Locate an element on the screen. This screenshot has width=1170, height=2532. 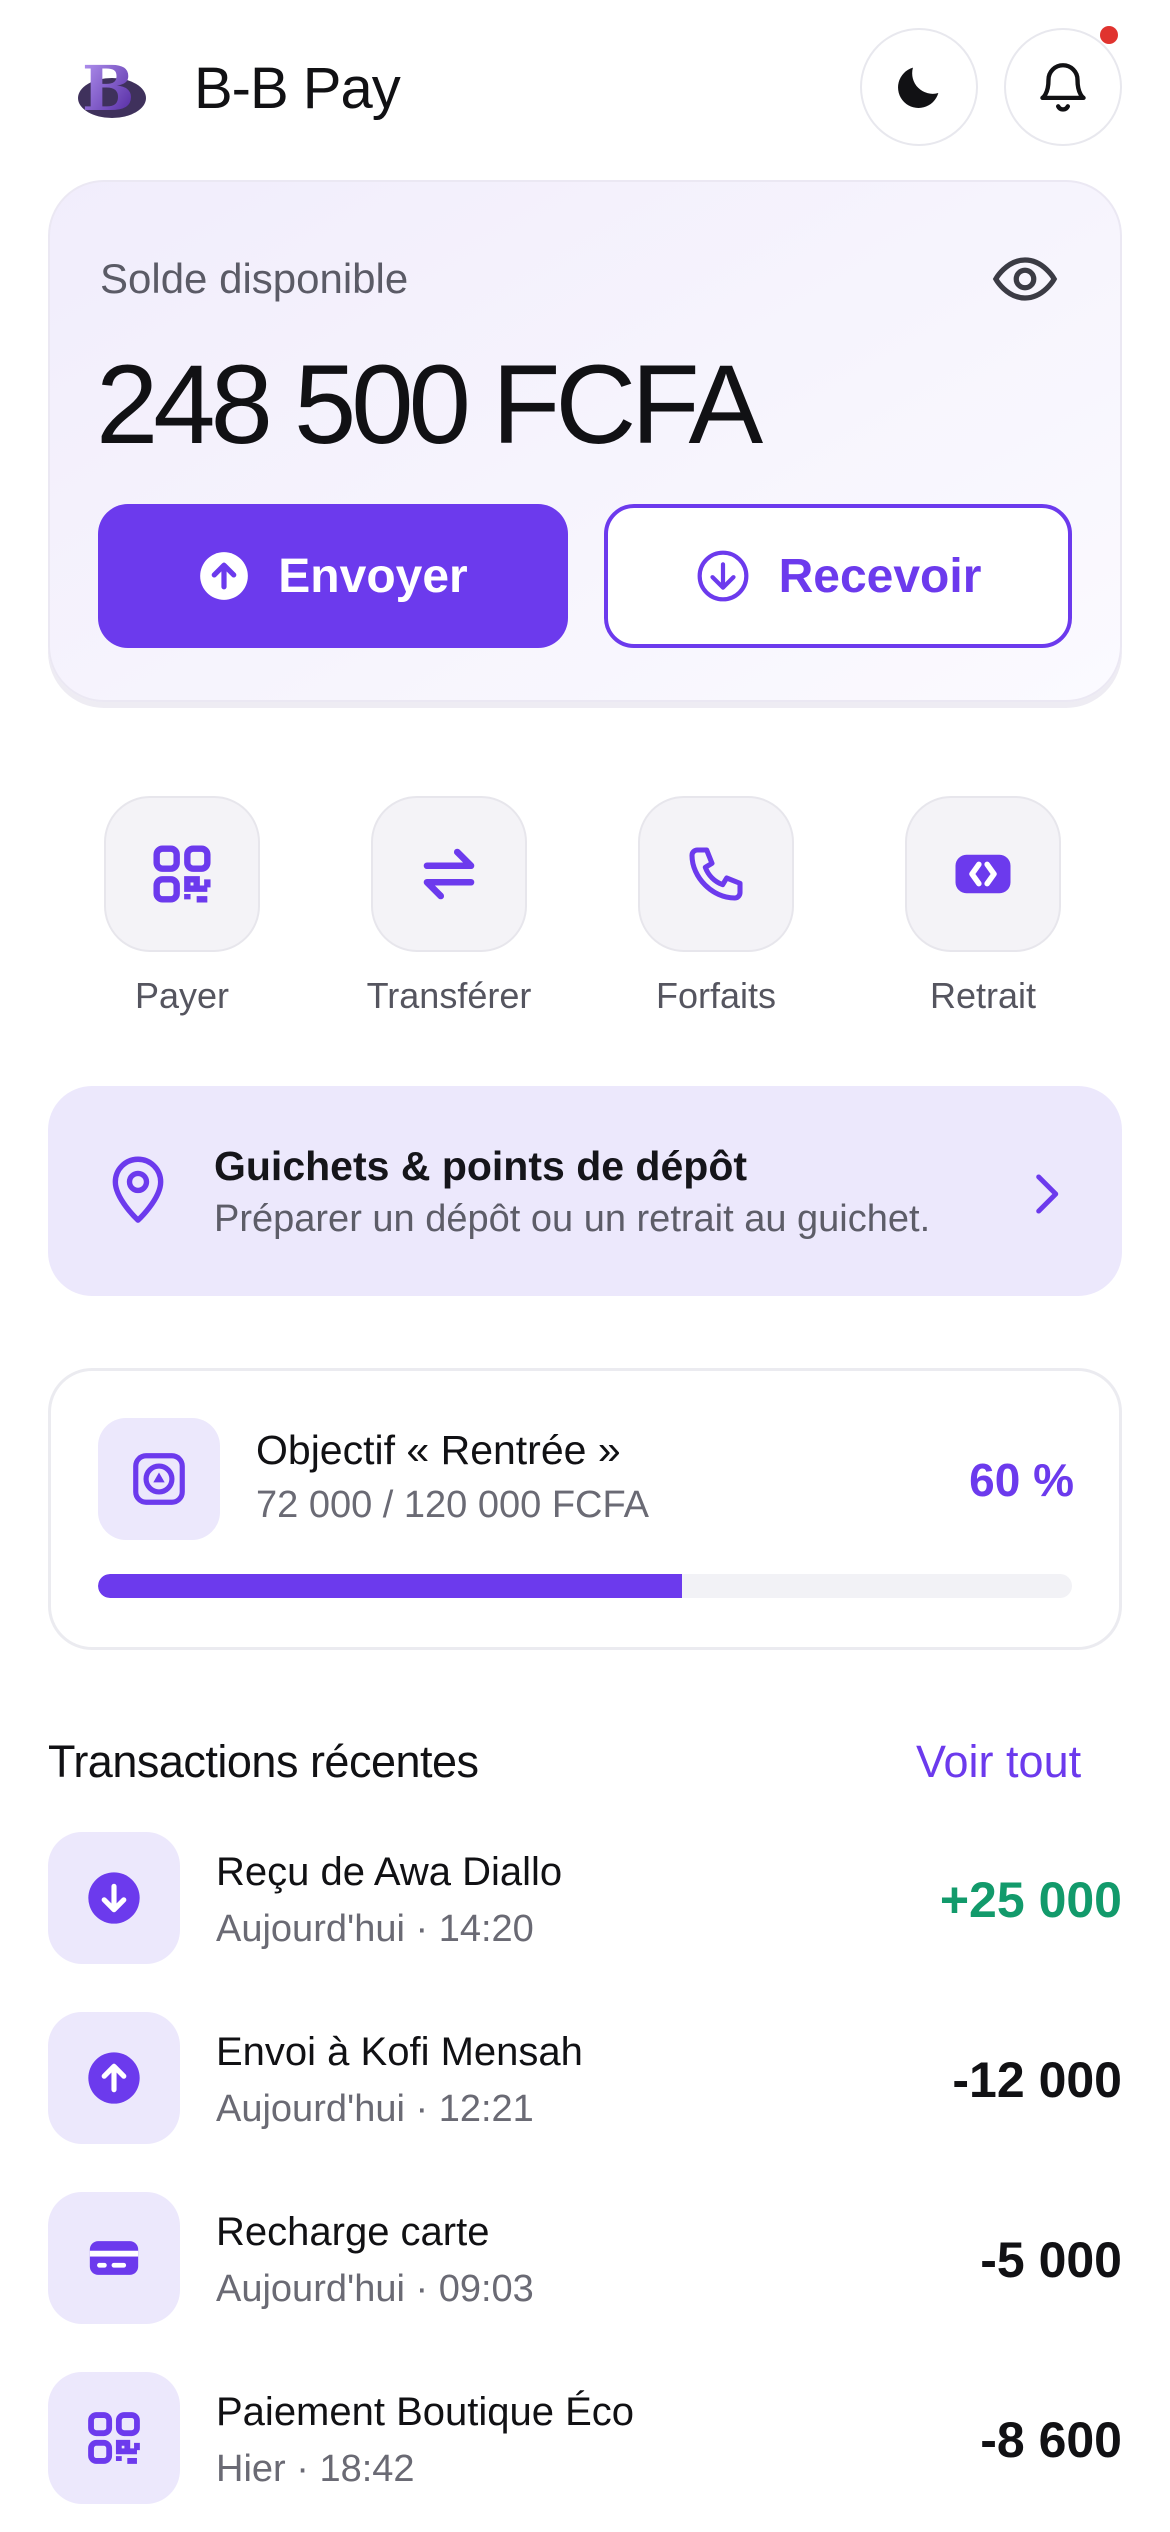
withdraw-icon is located at coordinates (983, 874).